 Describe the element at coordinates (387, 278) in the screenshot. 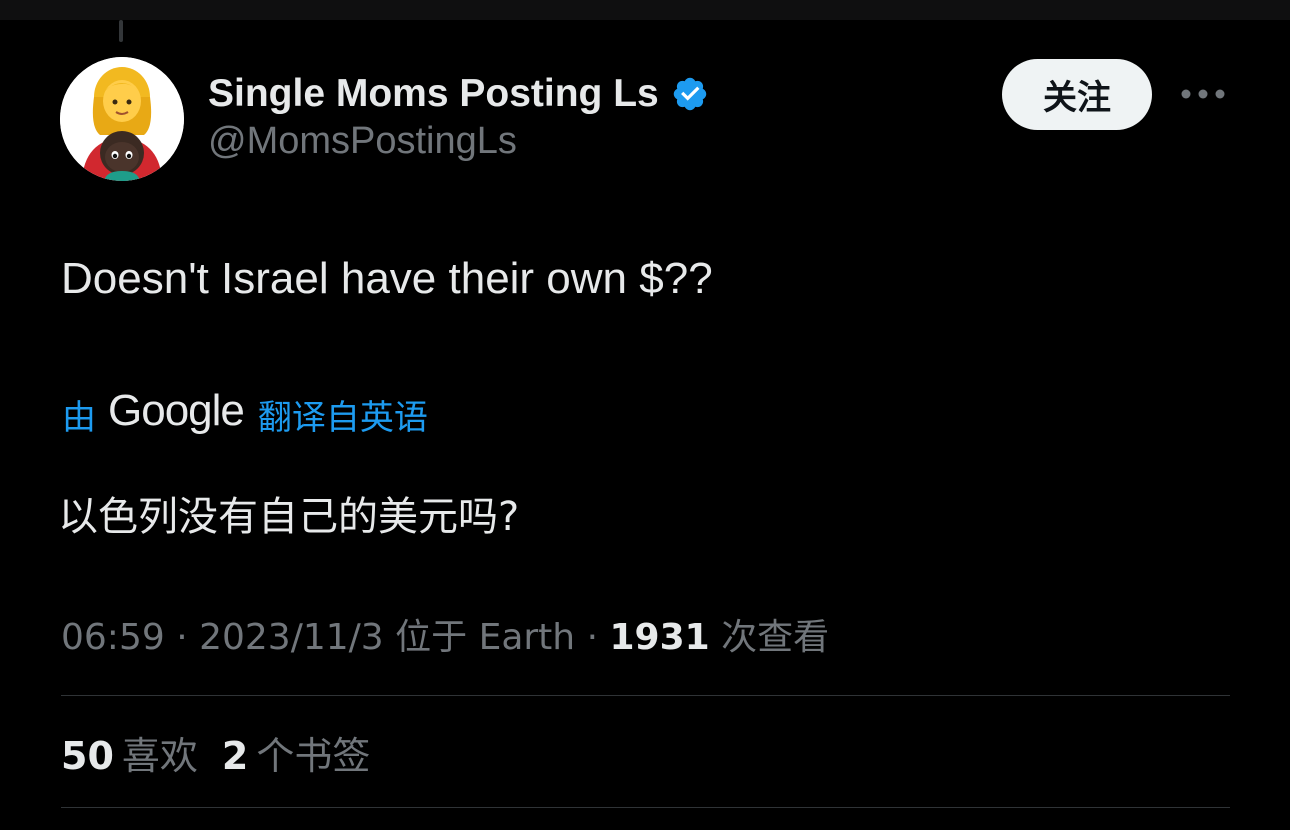

I see `tweet-text: Doesn't Israel have their own $??` at that location.